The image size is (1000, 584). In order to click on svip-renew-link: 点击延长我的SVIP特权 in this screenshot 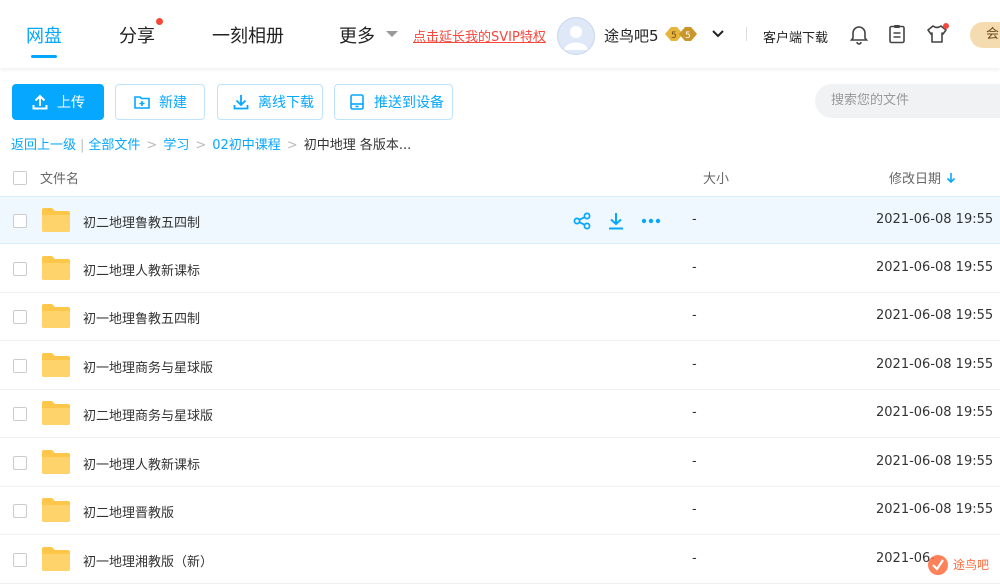, I will do `click(479, 35)`.